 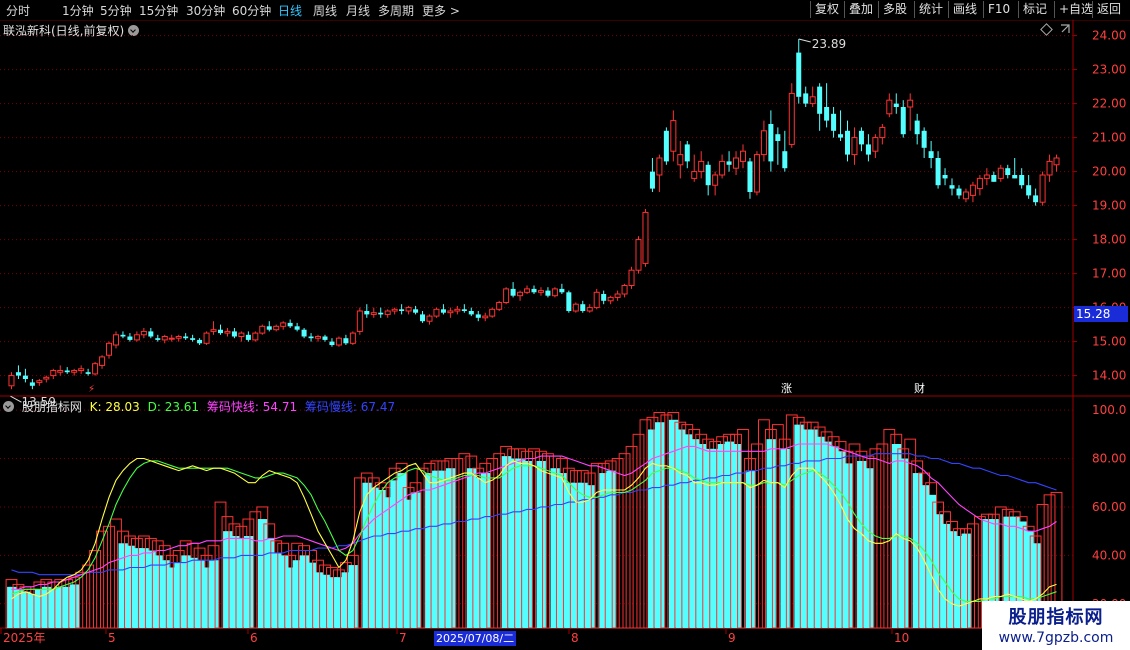 I want to click on tool-button-3: 统计, so click(x=930, y=9).